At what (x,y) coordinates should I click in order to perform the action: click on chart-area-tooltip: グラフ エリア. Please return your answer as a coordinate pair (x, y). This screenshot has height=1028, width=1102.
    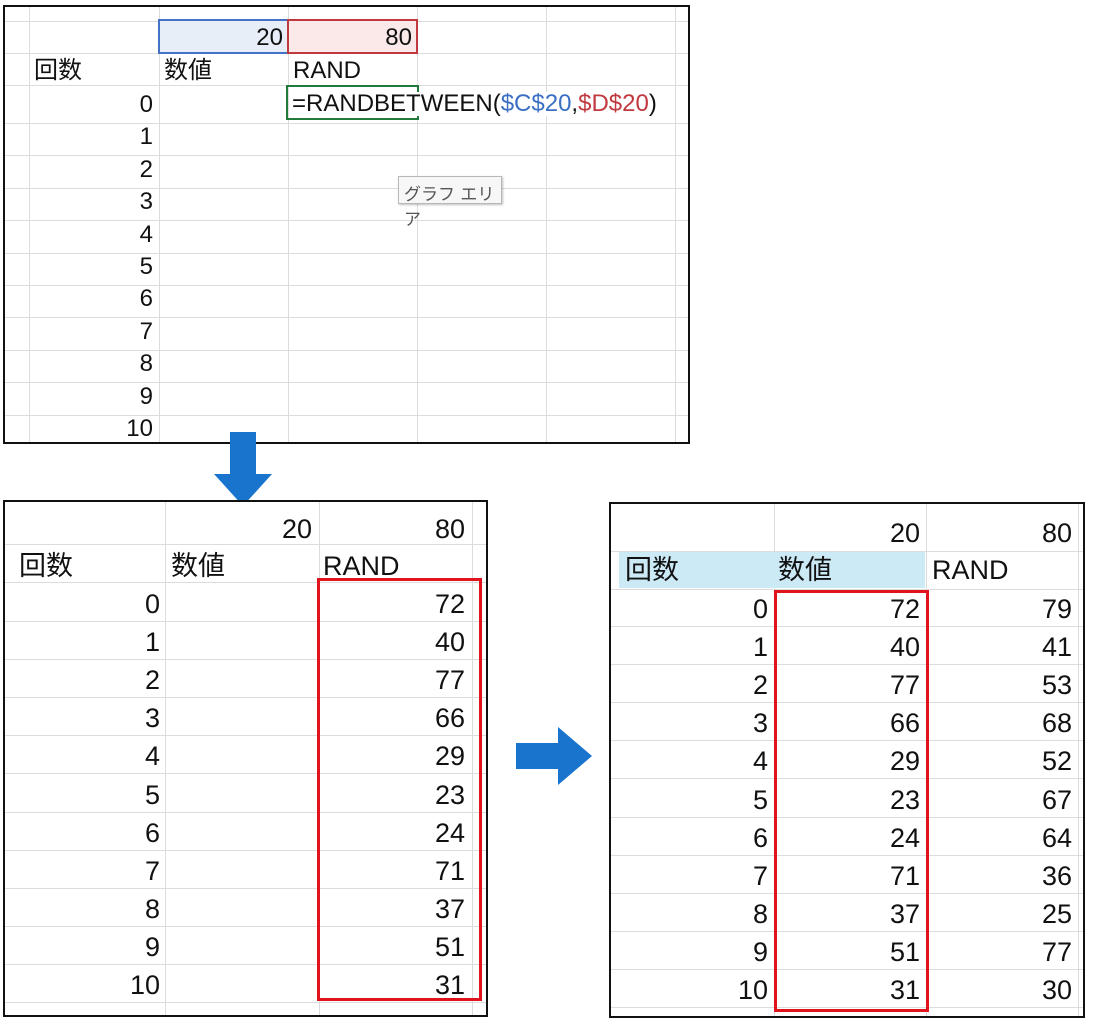
    Looking at the image, I should click on (450, 203).